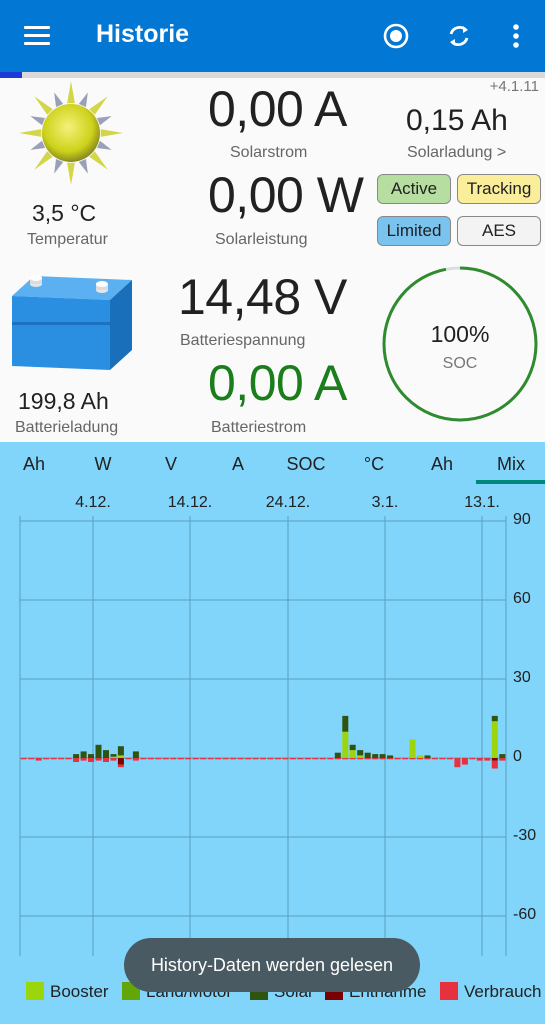  Describe the element at coordinates (522, 598) in the screenshot. I see `y-tick: 60` at that location.